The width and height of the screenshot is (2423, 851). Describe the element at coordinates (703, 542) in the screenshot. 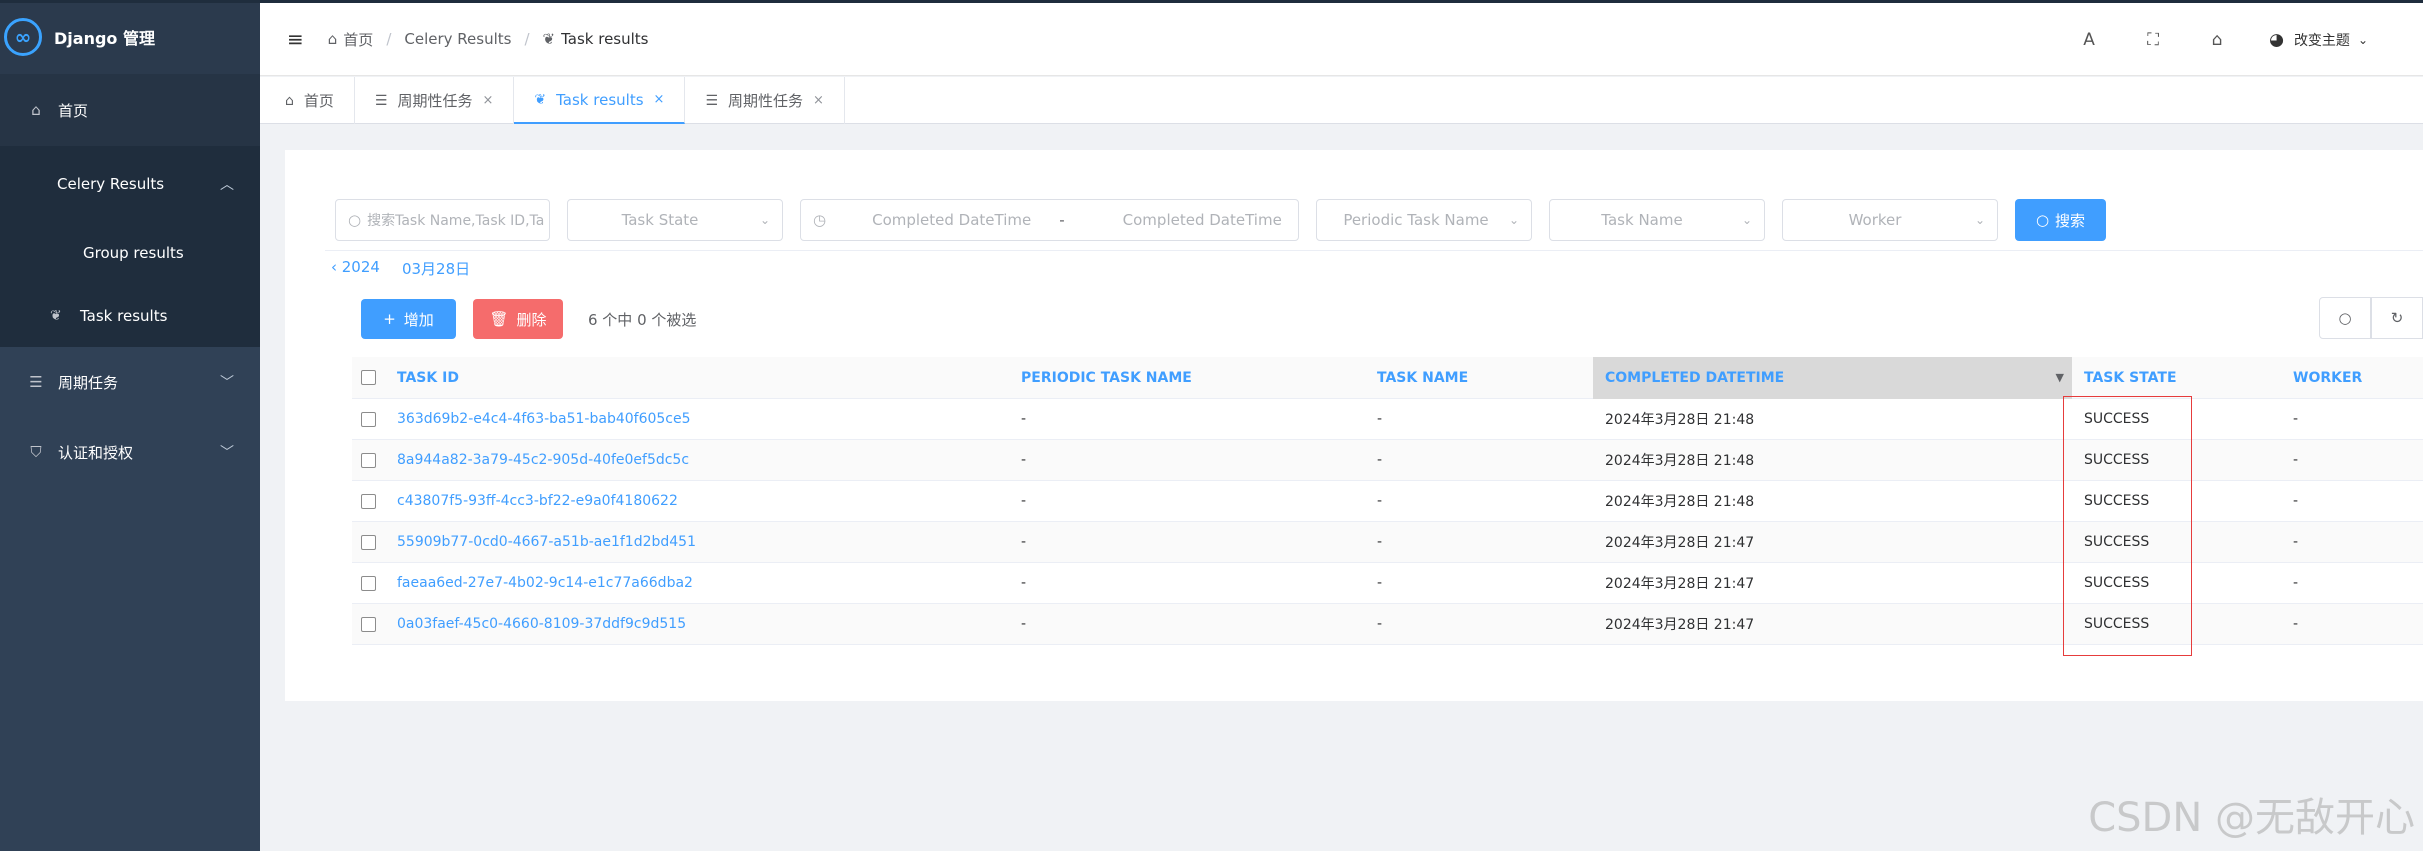

I see `task-id-link: 55909b77-0cd0-4667-a51b-ae1f1d2bd451` at that location.